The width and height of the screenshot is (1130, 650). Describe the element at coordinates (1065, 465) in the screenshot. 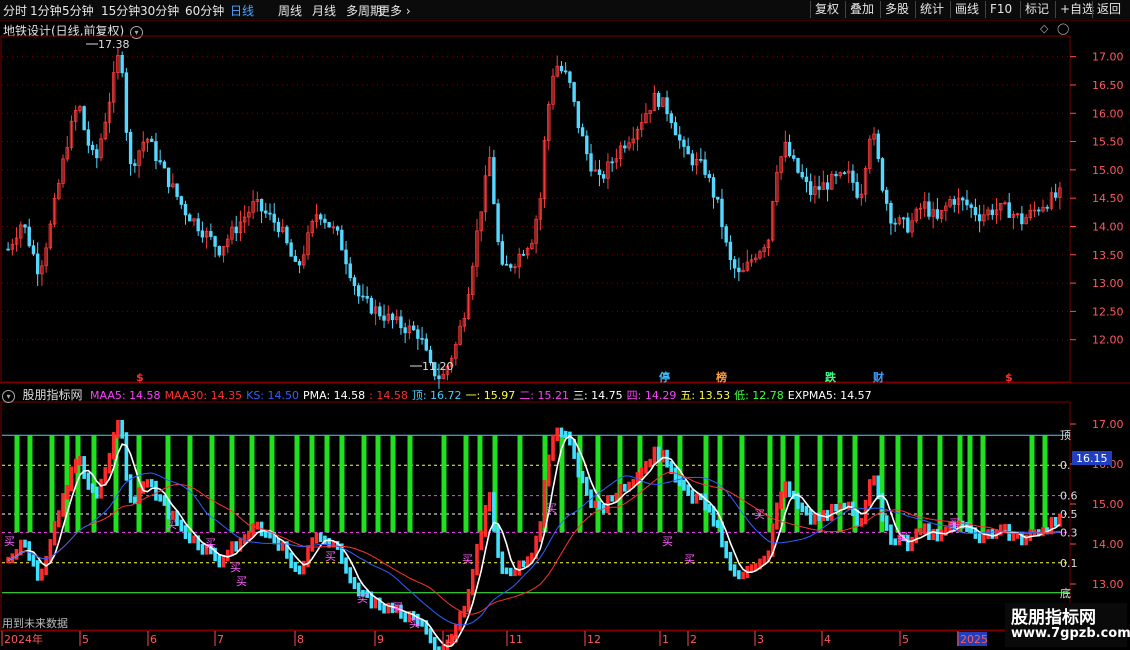

I see `level-label: 0.` at that location.